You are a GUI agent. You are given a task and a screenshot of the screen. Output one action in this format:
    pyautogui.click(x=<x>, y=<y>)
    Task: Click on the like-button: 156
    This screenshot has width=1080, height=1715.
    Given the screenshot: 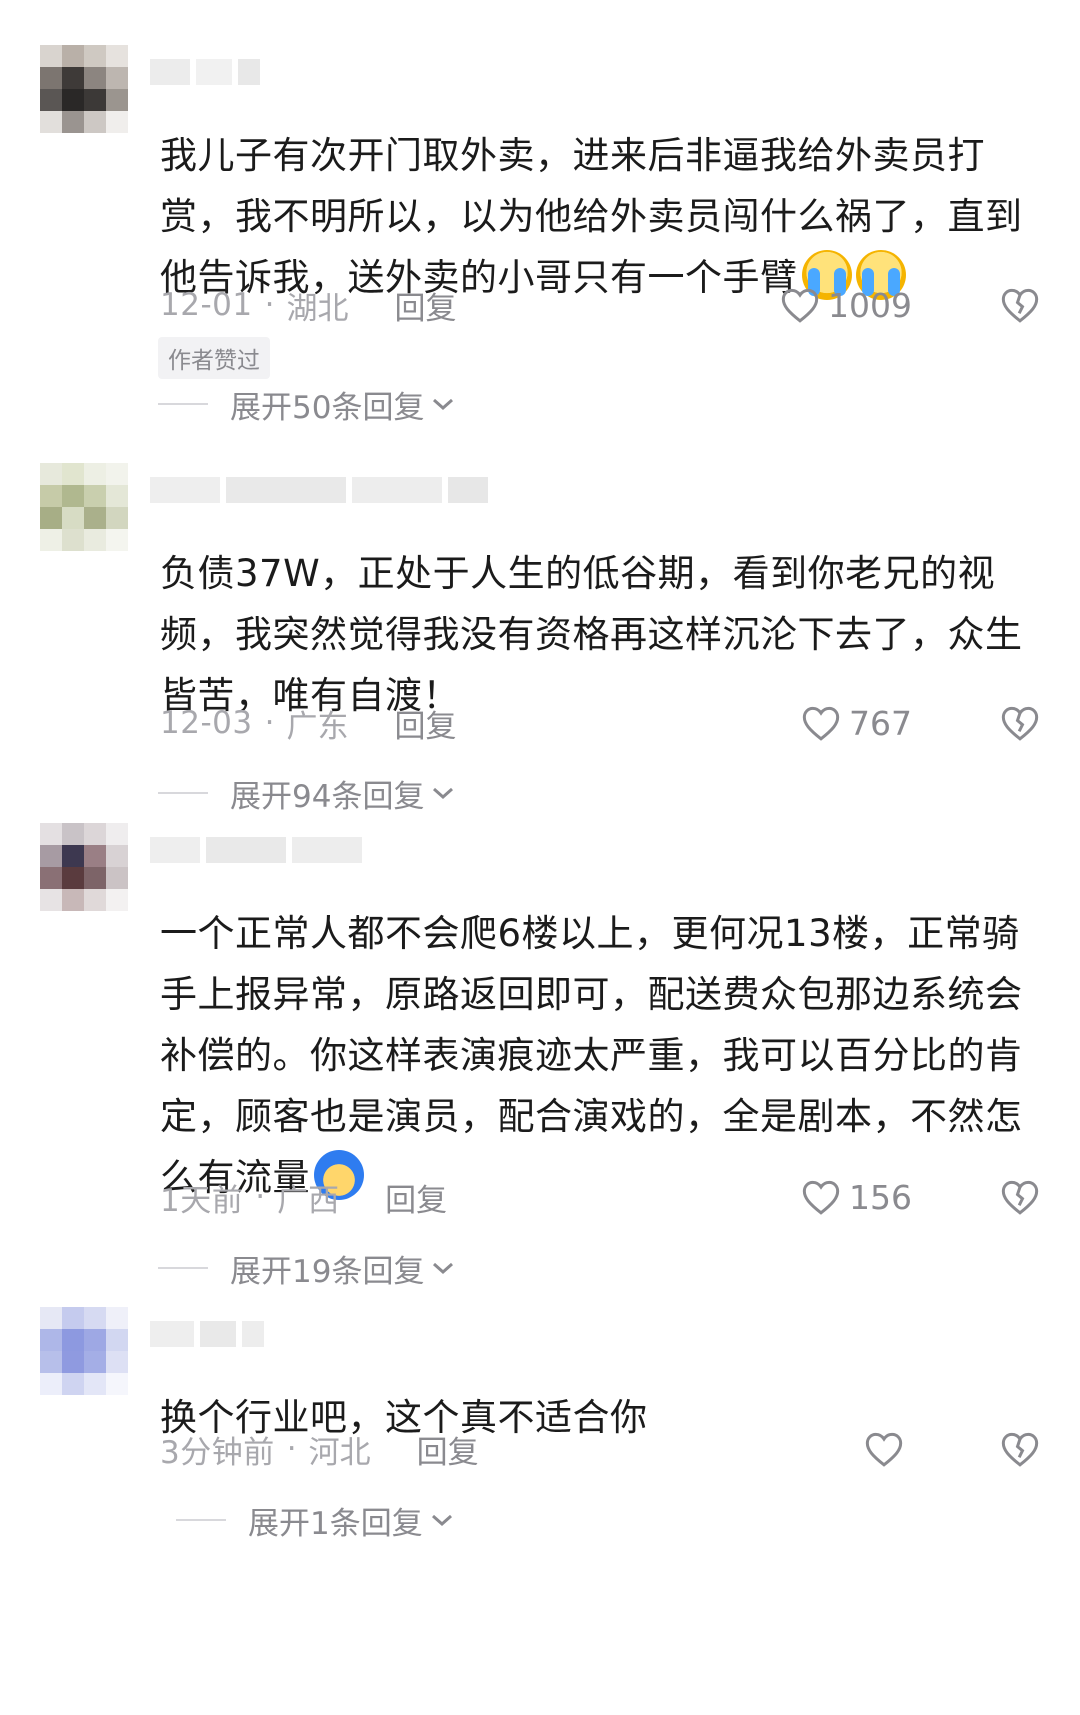 What is the action you would take?
    pyautogui.click(x=856, y=1197)
    